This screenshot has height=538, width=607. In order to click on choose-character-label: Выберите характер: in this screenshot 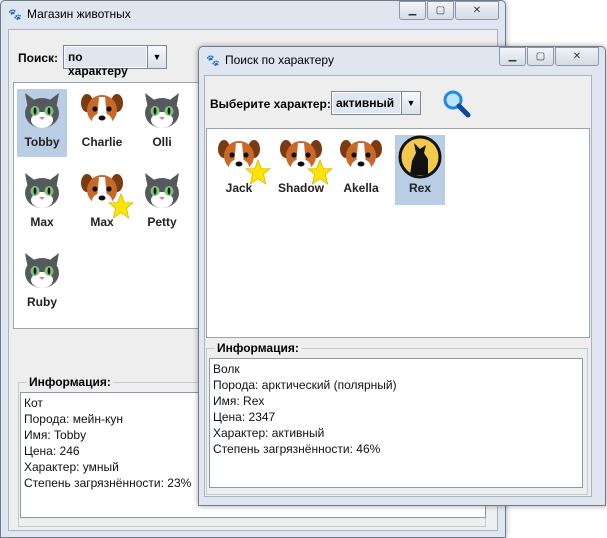, I will do `click(270, 104)`.